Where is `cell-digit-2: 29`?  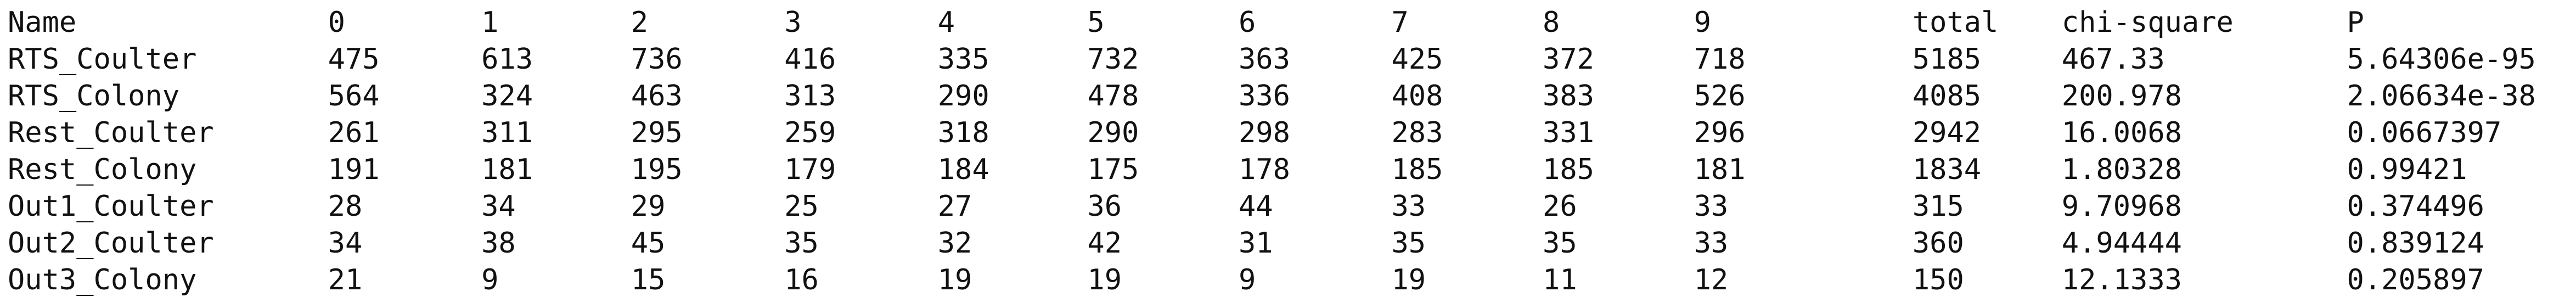 cell-digit-2: 29 is located at coordinates (648, 207).